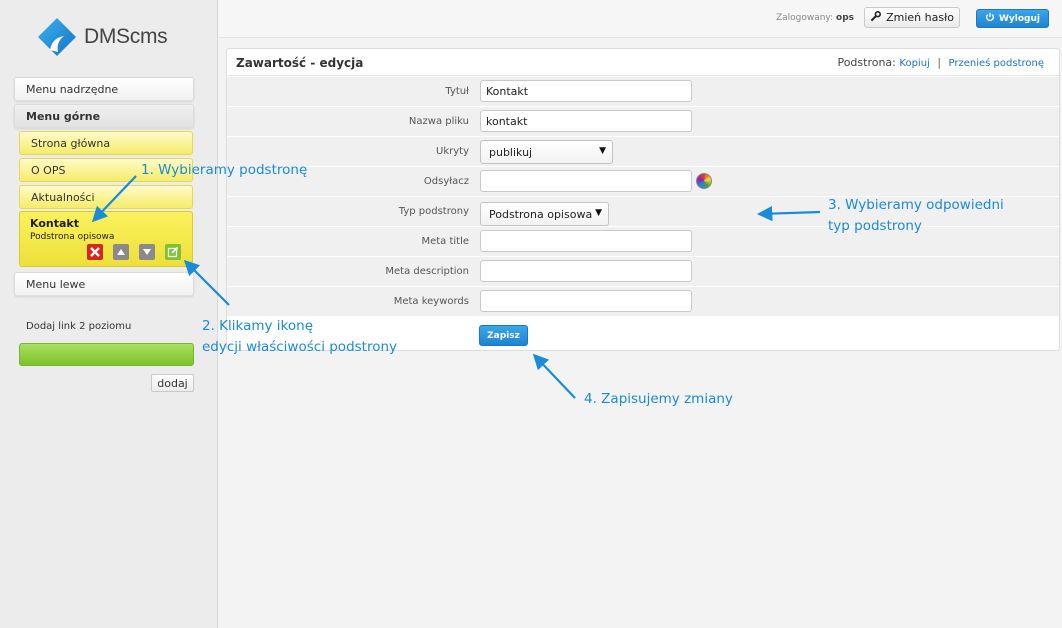  What do you see at coordinates (433, 211) in the screenshot?
I see `type-label: Typ podstrony` at bounding box center [433, 211].